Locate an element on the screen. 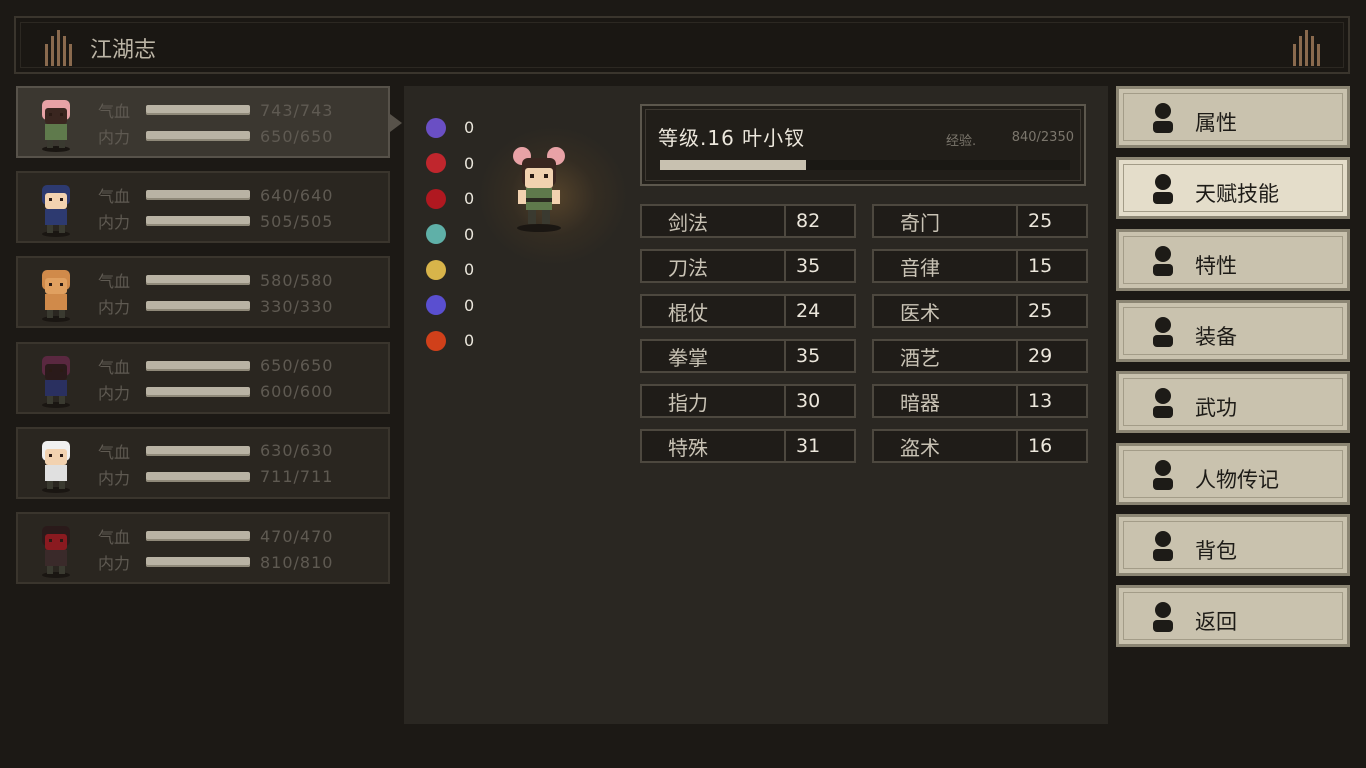 The width and height of the screenshot is (1366, 768). menu-button: 天赋技能 is located at coordinates (1233, 188).